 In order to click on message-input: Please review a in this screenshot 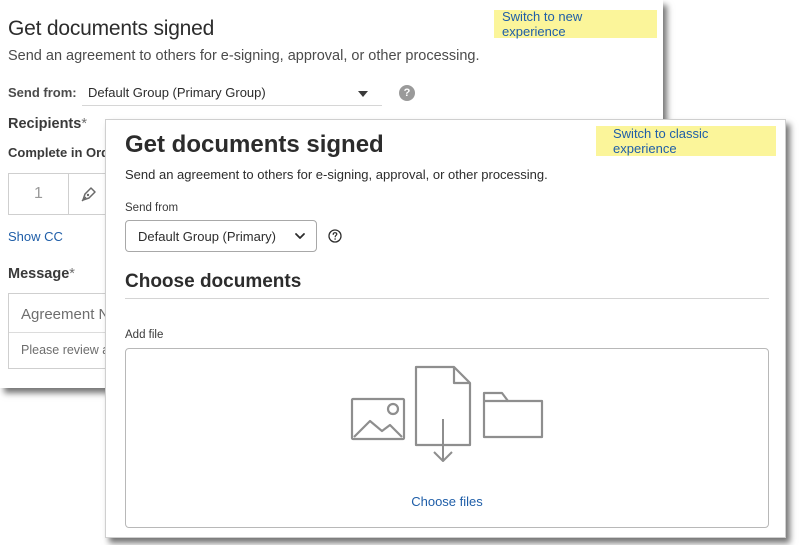, I will do `click(65, 350)`.